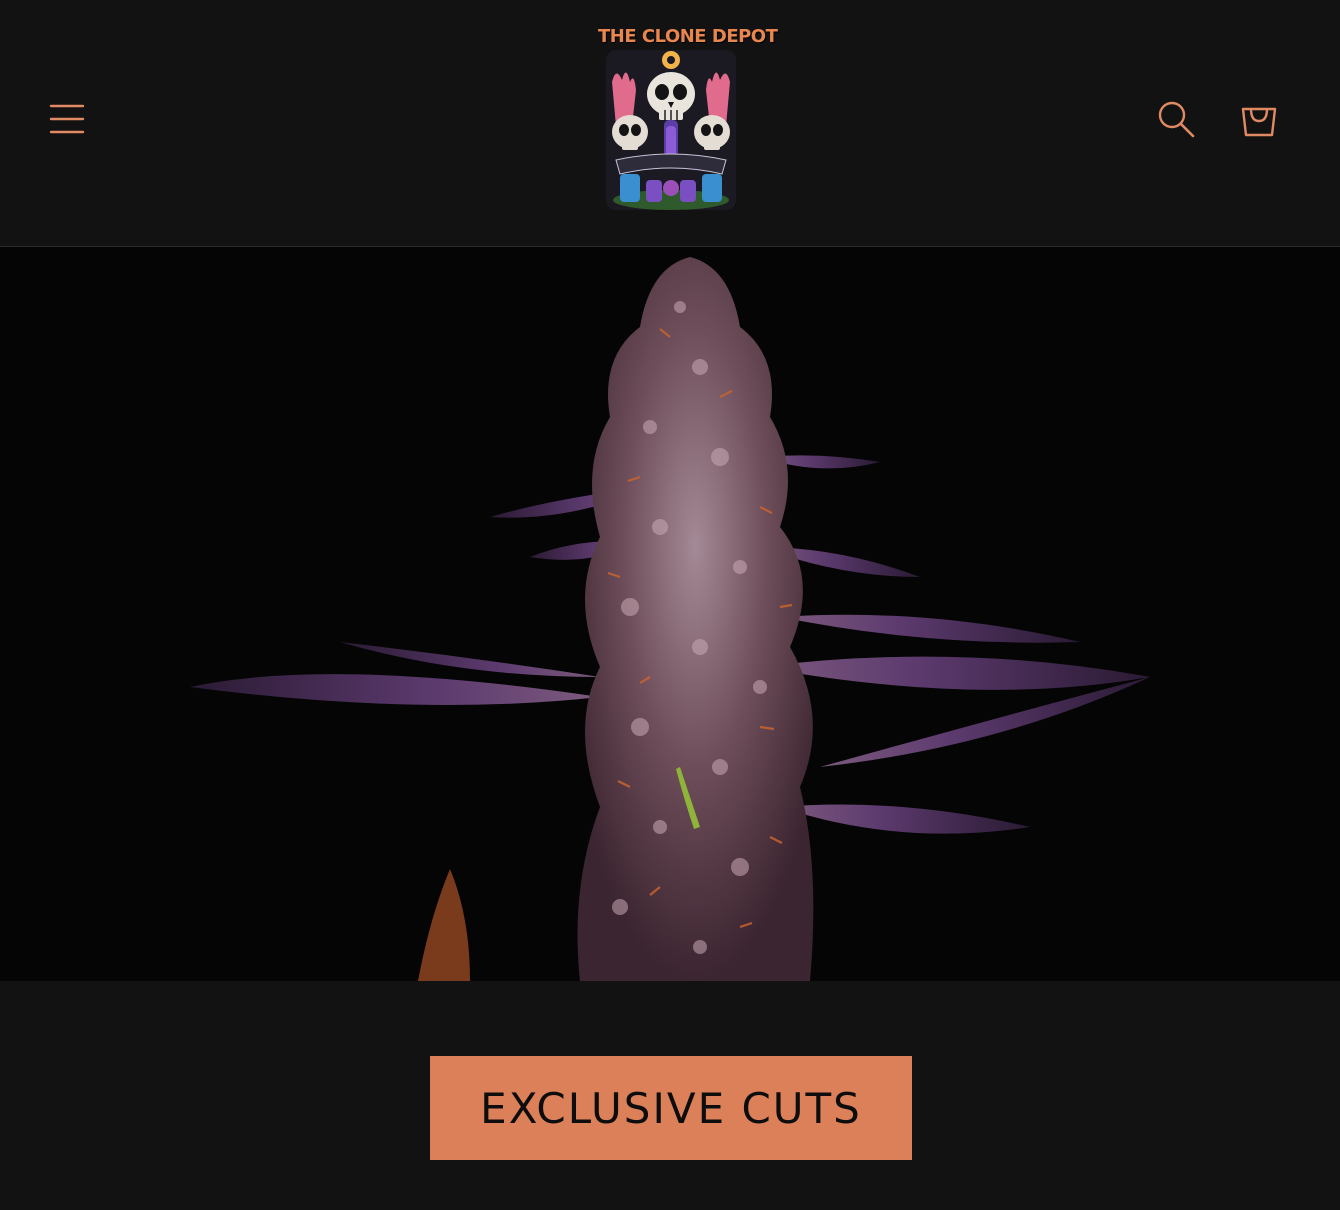  I want to click on store-logo: THE CLONE DEPOT, so click(688, 118).